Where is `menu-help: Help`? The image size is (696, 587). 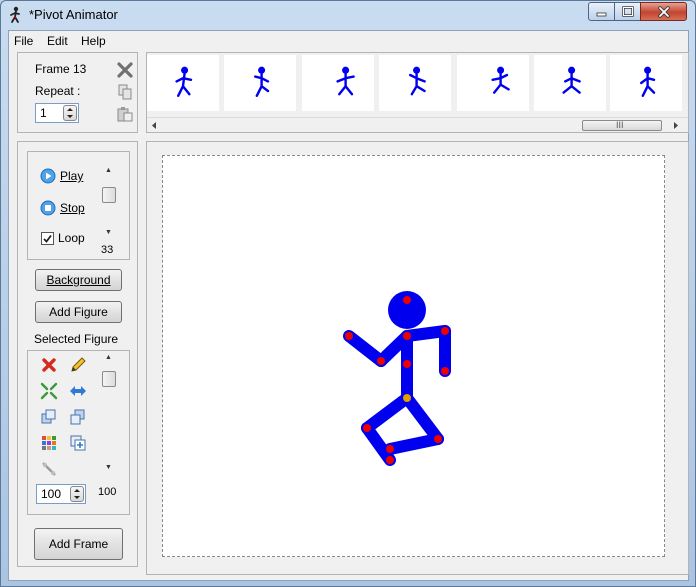
menu-help: Help is located at coordinates (93, 41).